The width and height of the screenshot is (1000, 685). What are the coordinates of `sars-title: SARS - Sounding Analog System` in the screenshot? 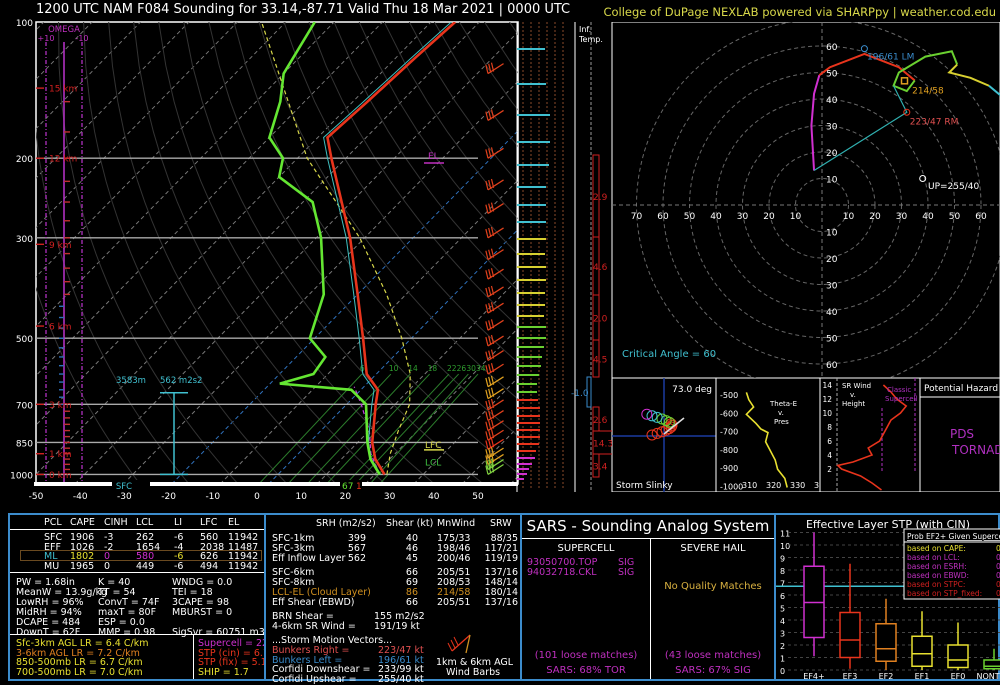 It's located at (648, 526).